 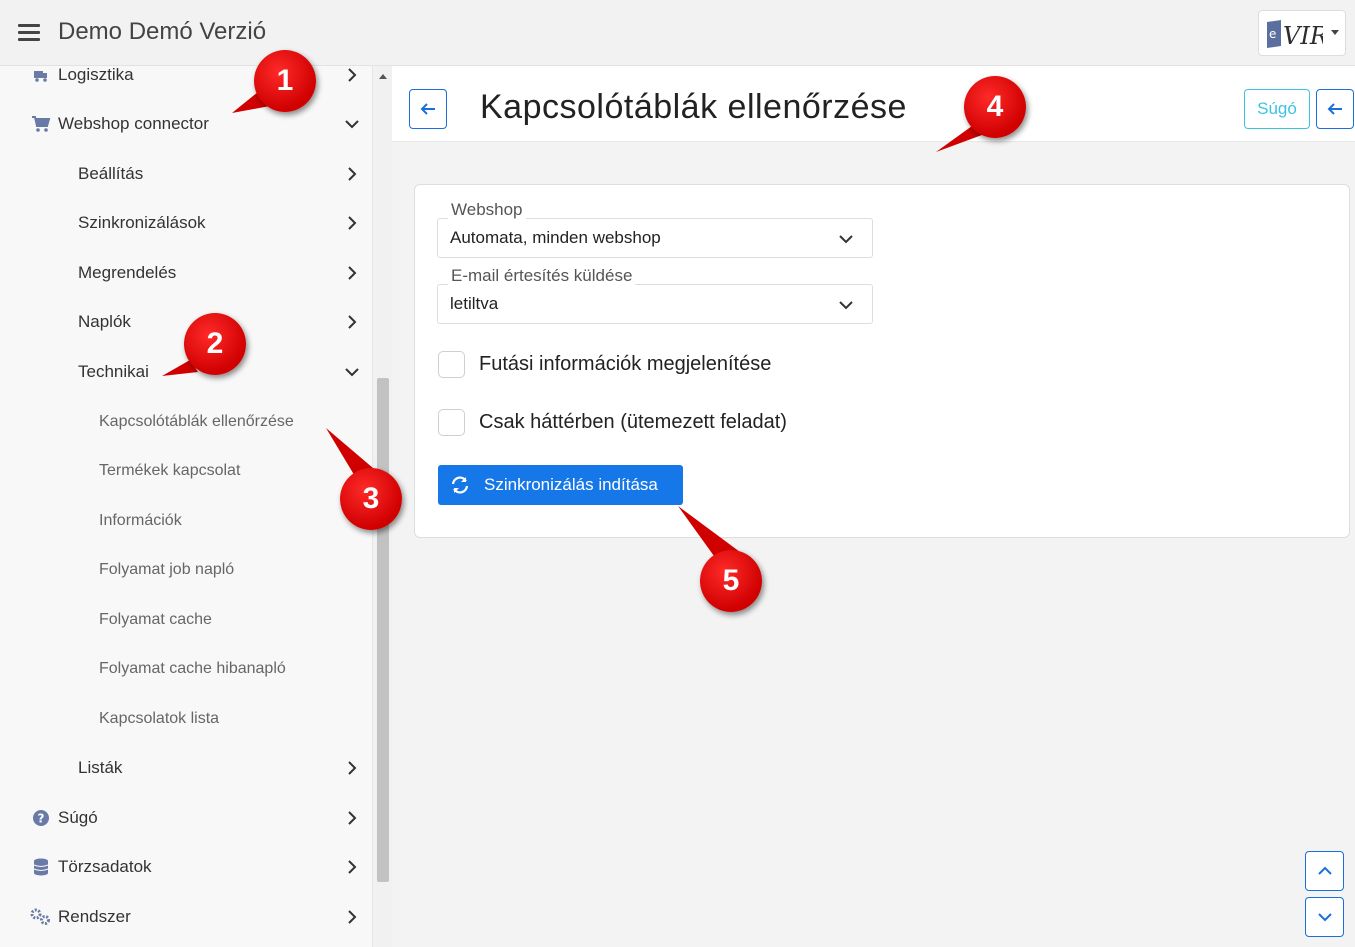 I want to click on sidebar-item-megrendeles: Megrendelés, so click(x=127, y=273).